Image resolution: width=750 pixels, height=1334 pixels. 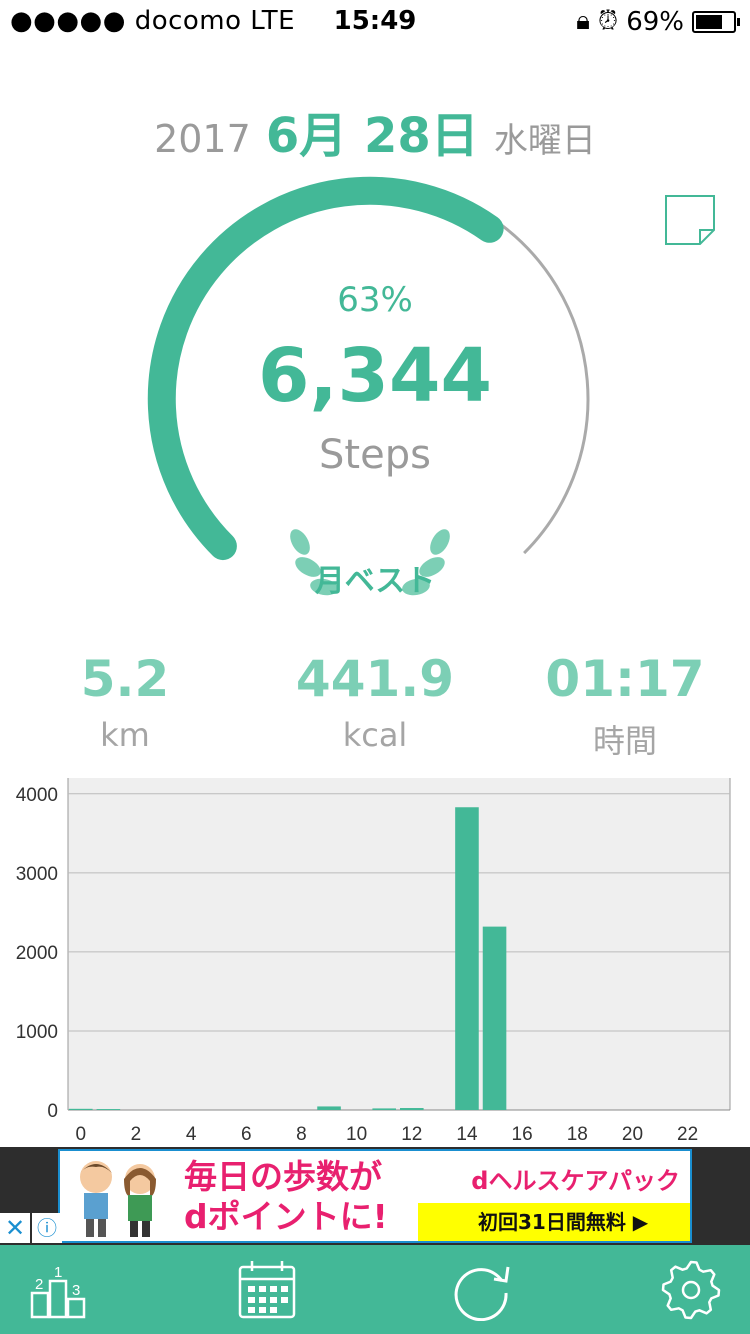 I want to click on distance-value: 5.2, so click(x=125, y=679).